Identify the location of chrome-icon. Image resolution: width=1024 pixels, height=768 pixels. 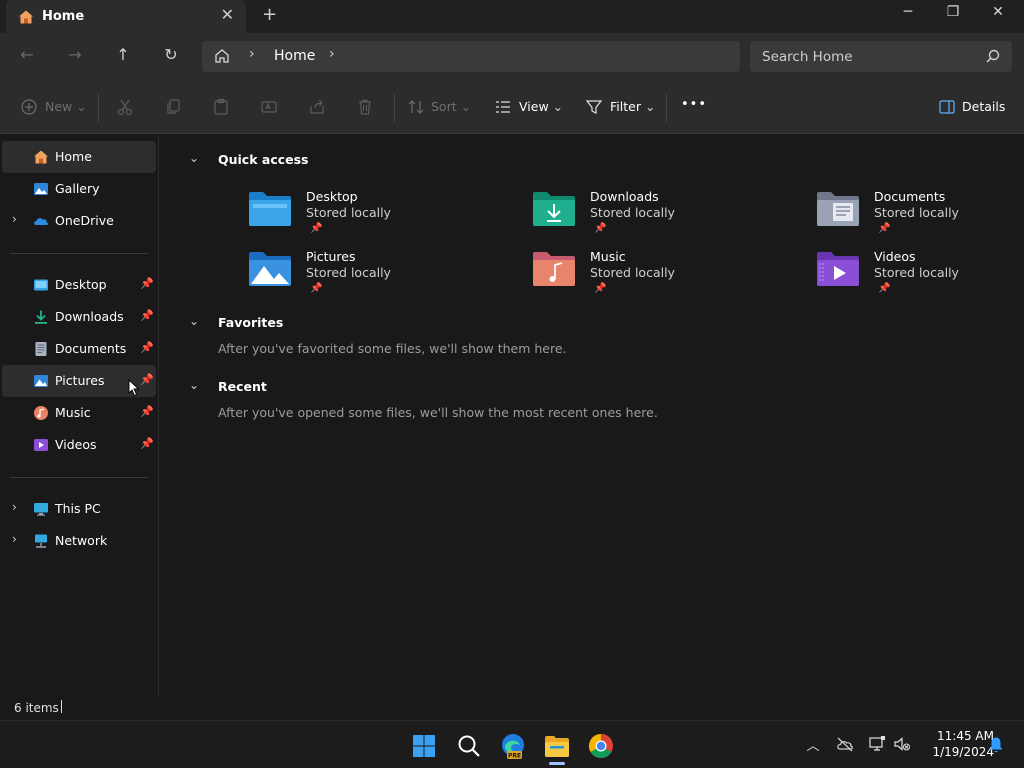
(601, 746).